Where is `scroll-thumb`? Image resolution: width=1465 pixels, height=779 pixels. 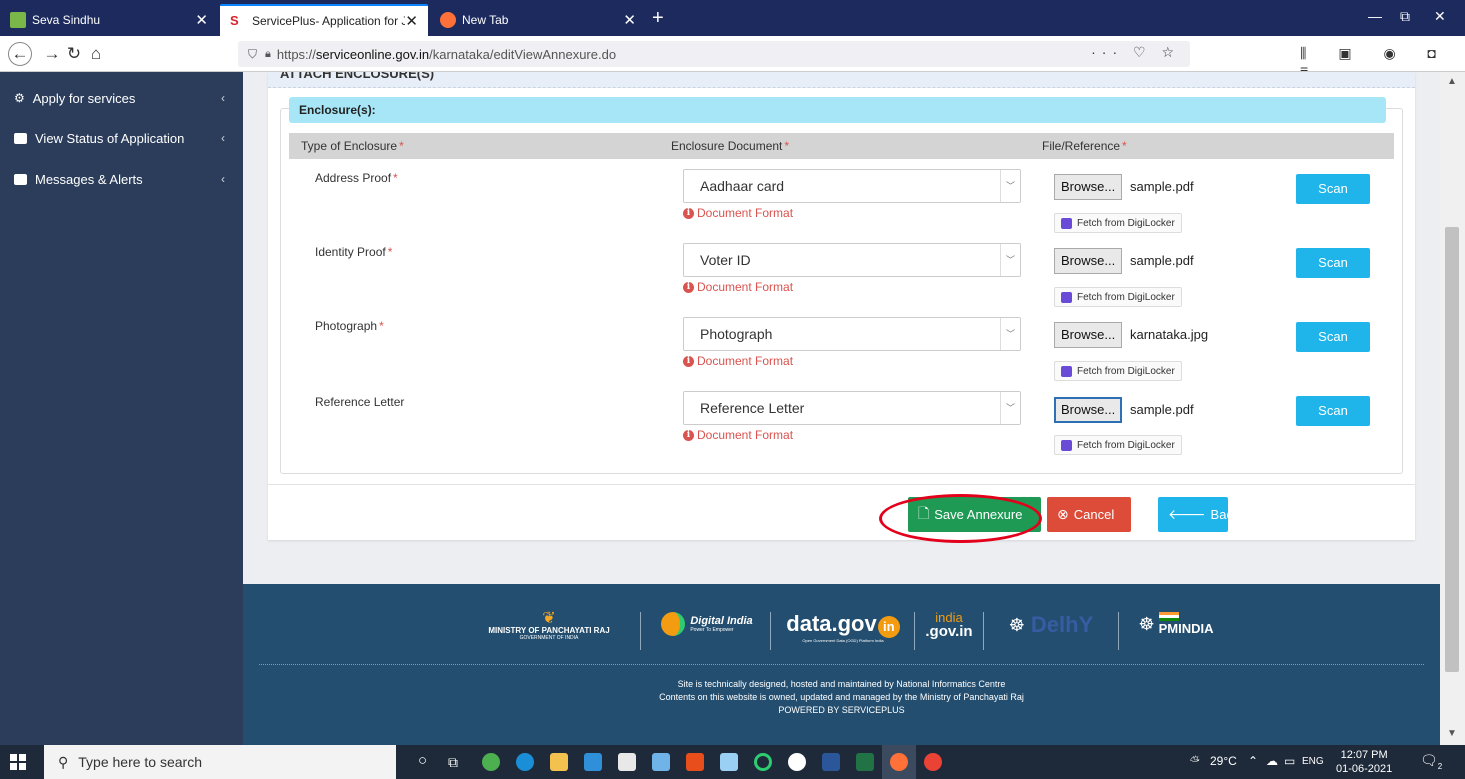 scroll-thumb is located at coordinates (1452, 449).